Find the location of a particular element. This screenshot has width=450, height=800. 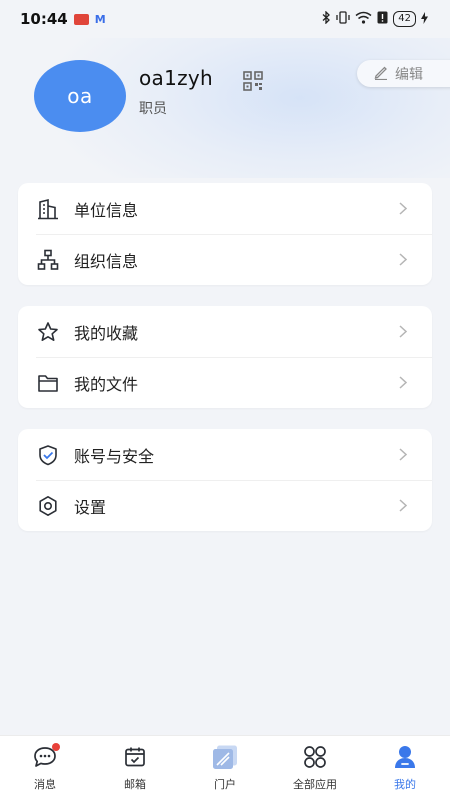

folder-icon is located at coordinates (48, 383).